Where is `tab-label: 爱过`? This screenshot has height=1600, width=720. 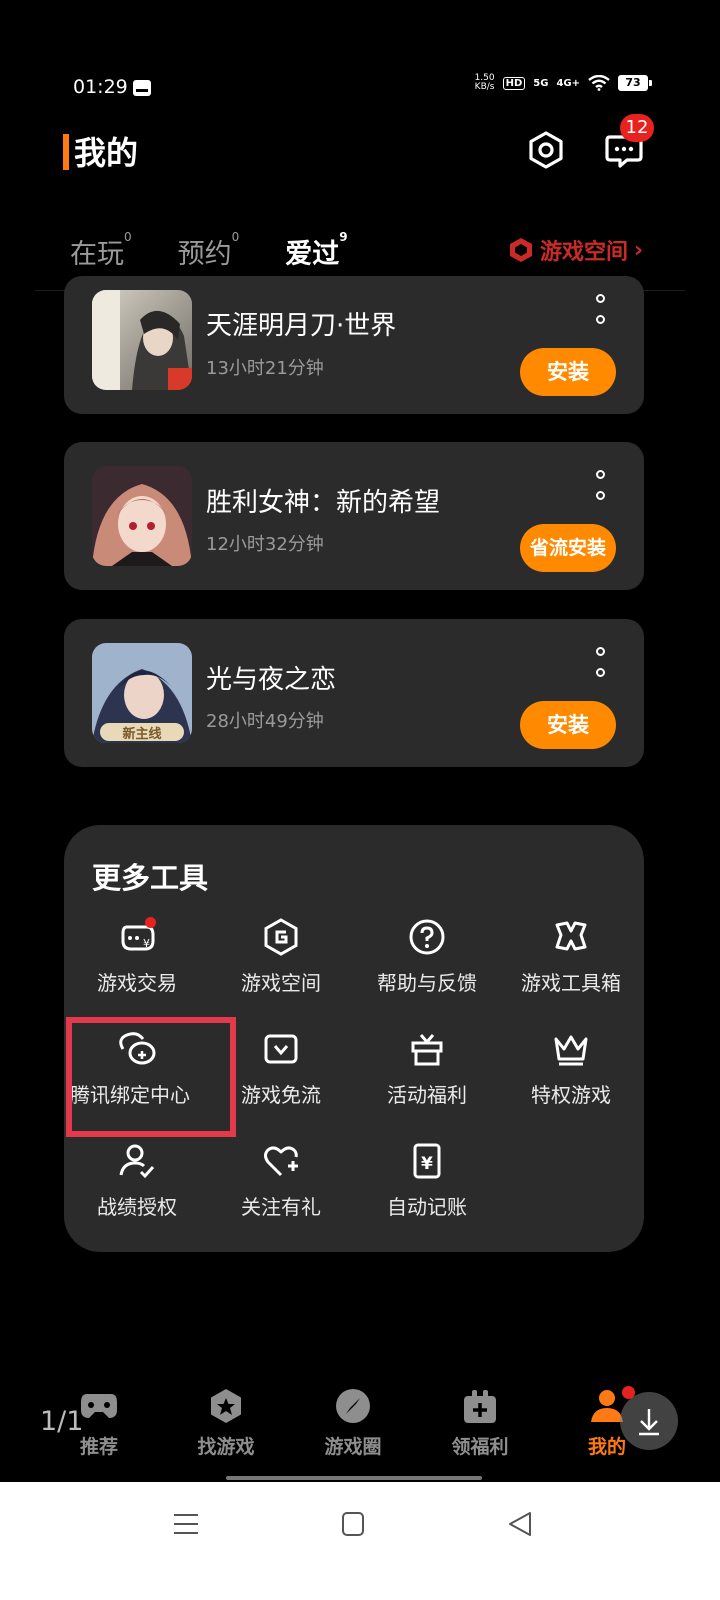 tab-label: 爱过 is located at coordinates (312, 254).